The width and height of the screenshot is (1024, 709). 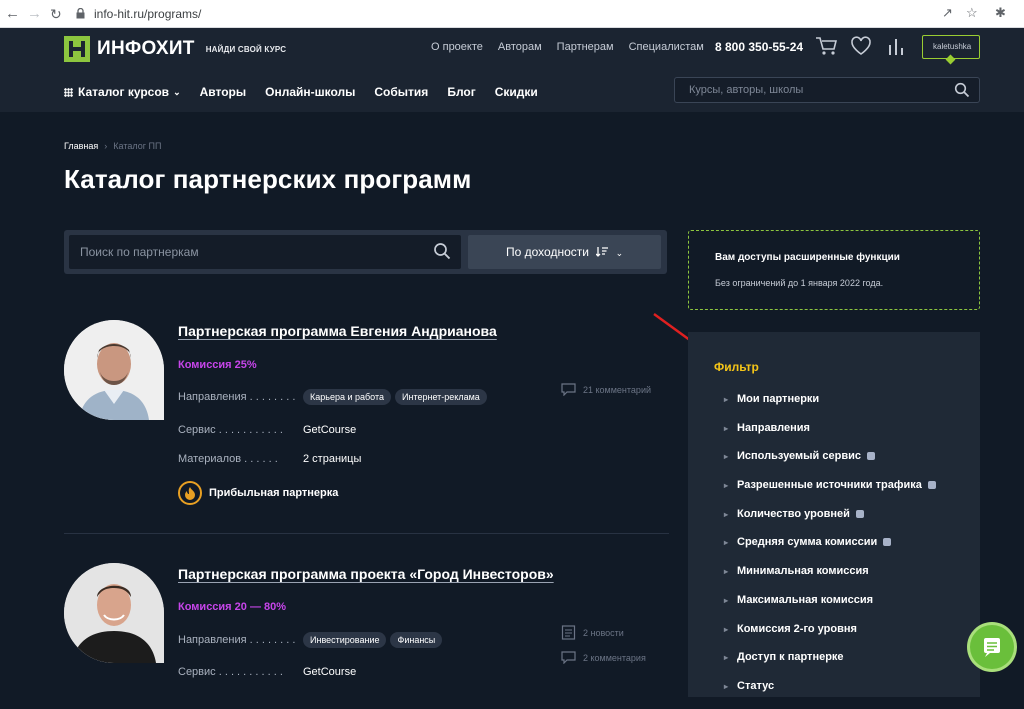 I want to click on logo: ИНФОХИТ НАЙДИ СВОЙ КУРС, so click(x=175, y=49).